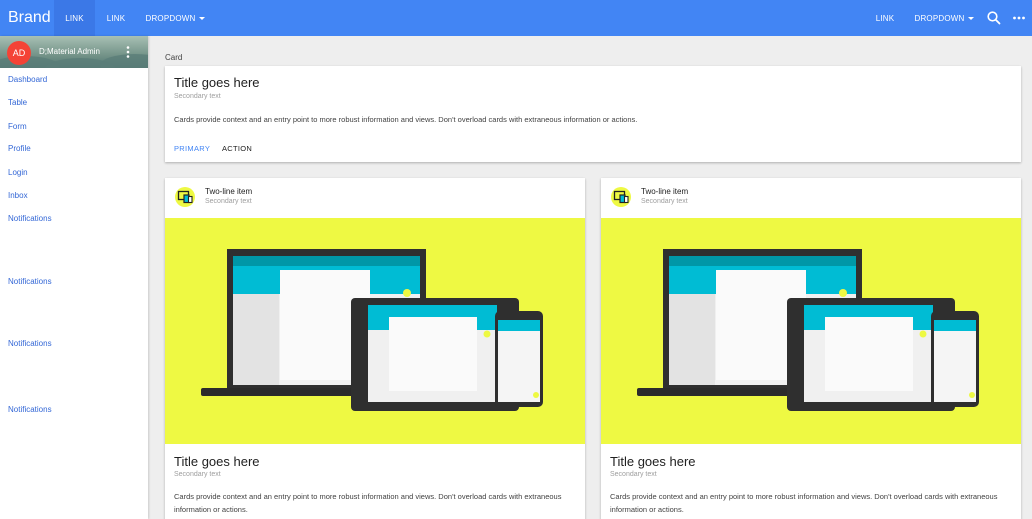  I want to click on avatar: AD, so click(19, 53).